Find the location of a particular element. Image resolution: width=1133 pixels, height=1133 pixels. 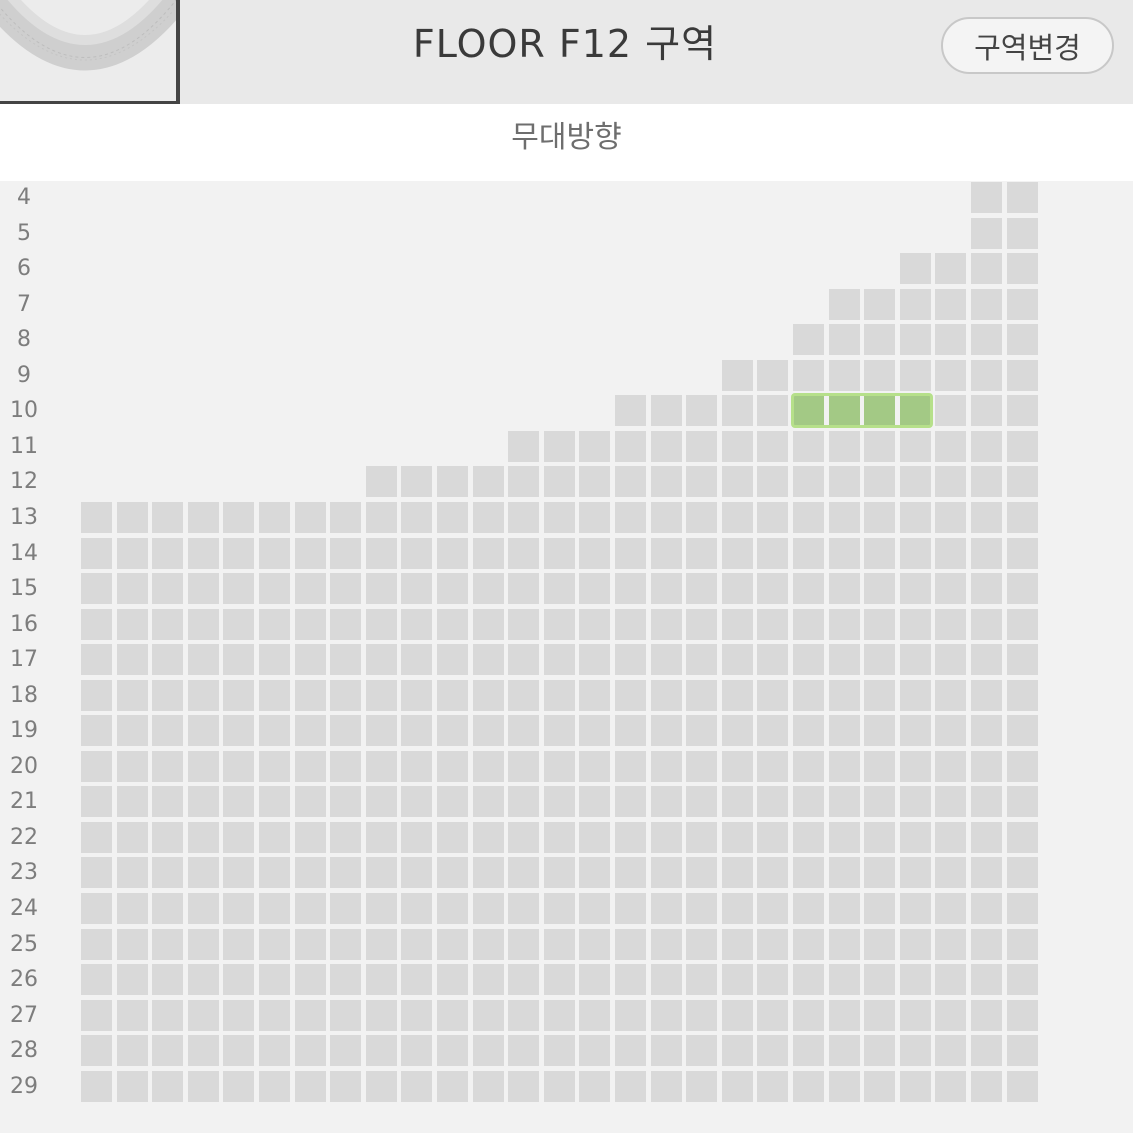

seat-selected is located at coordinates (915, 410).